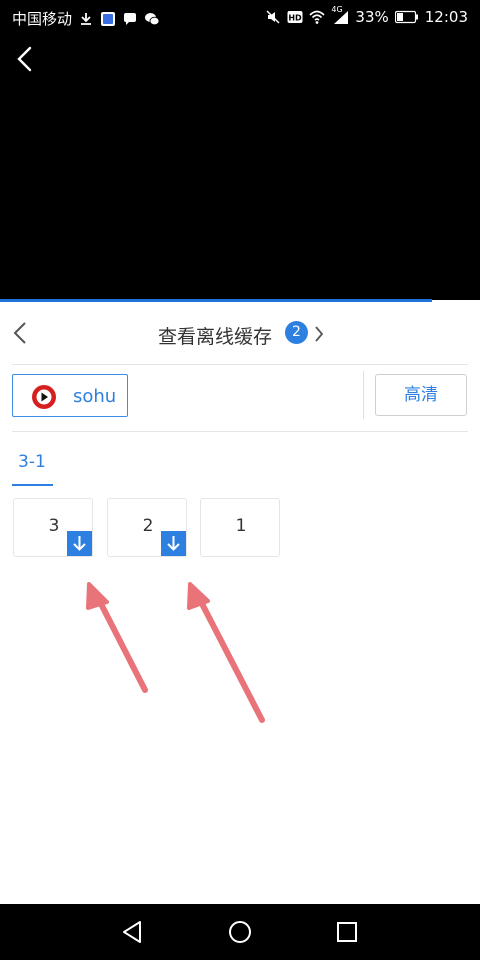 This screenshot has width=480, height=960. What do you see at coordinates (53, 527) in the screenshot?
I see `episode-cell-3: 3` at bounding box center [53, 527].